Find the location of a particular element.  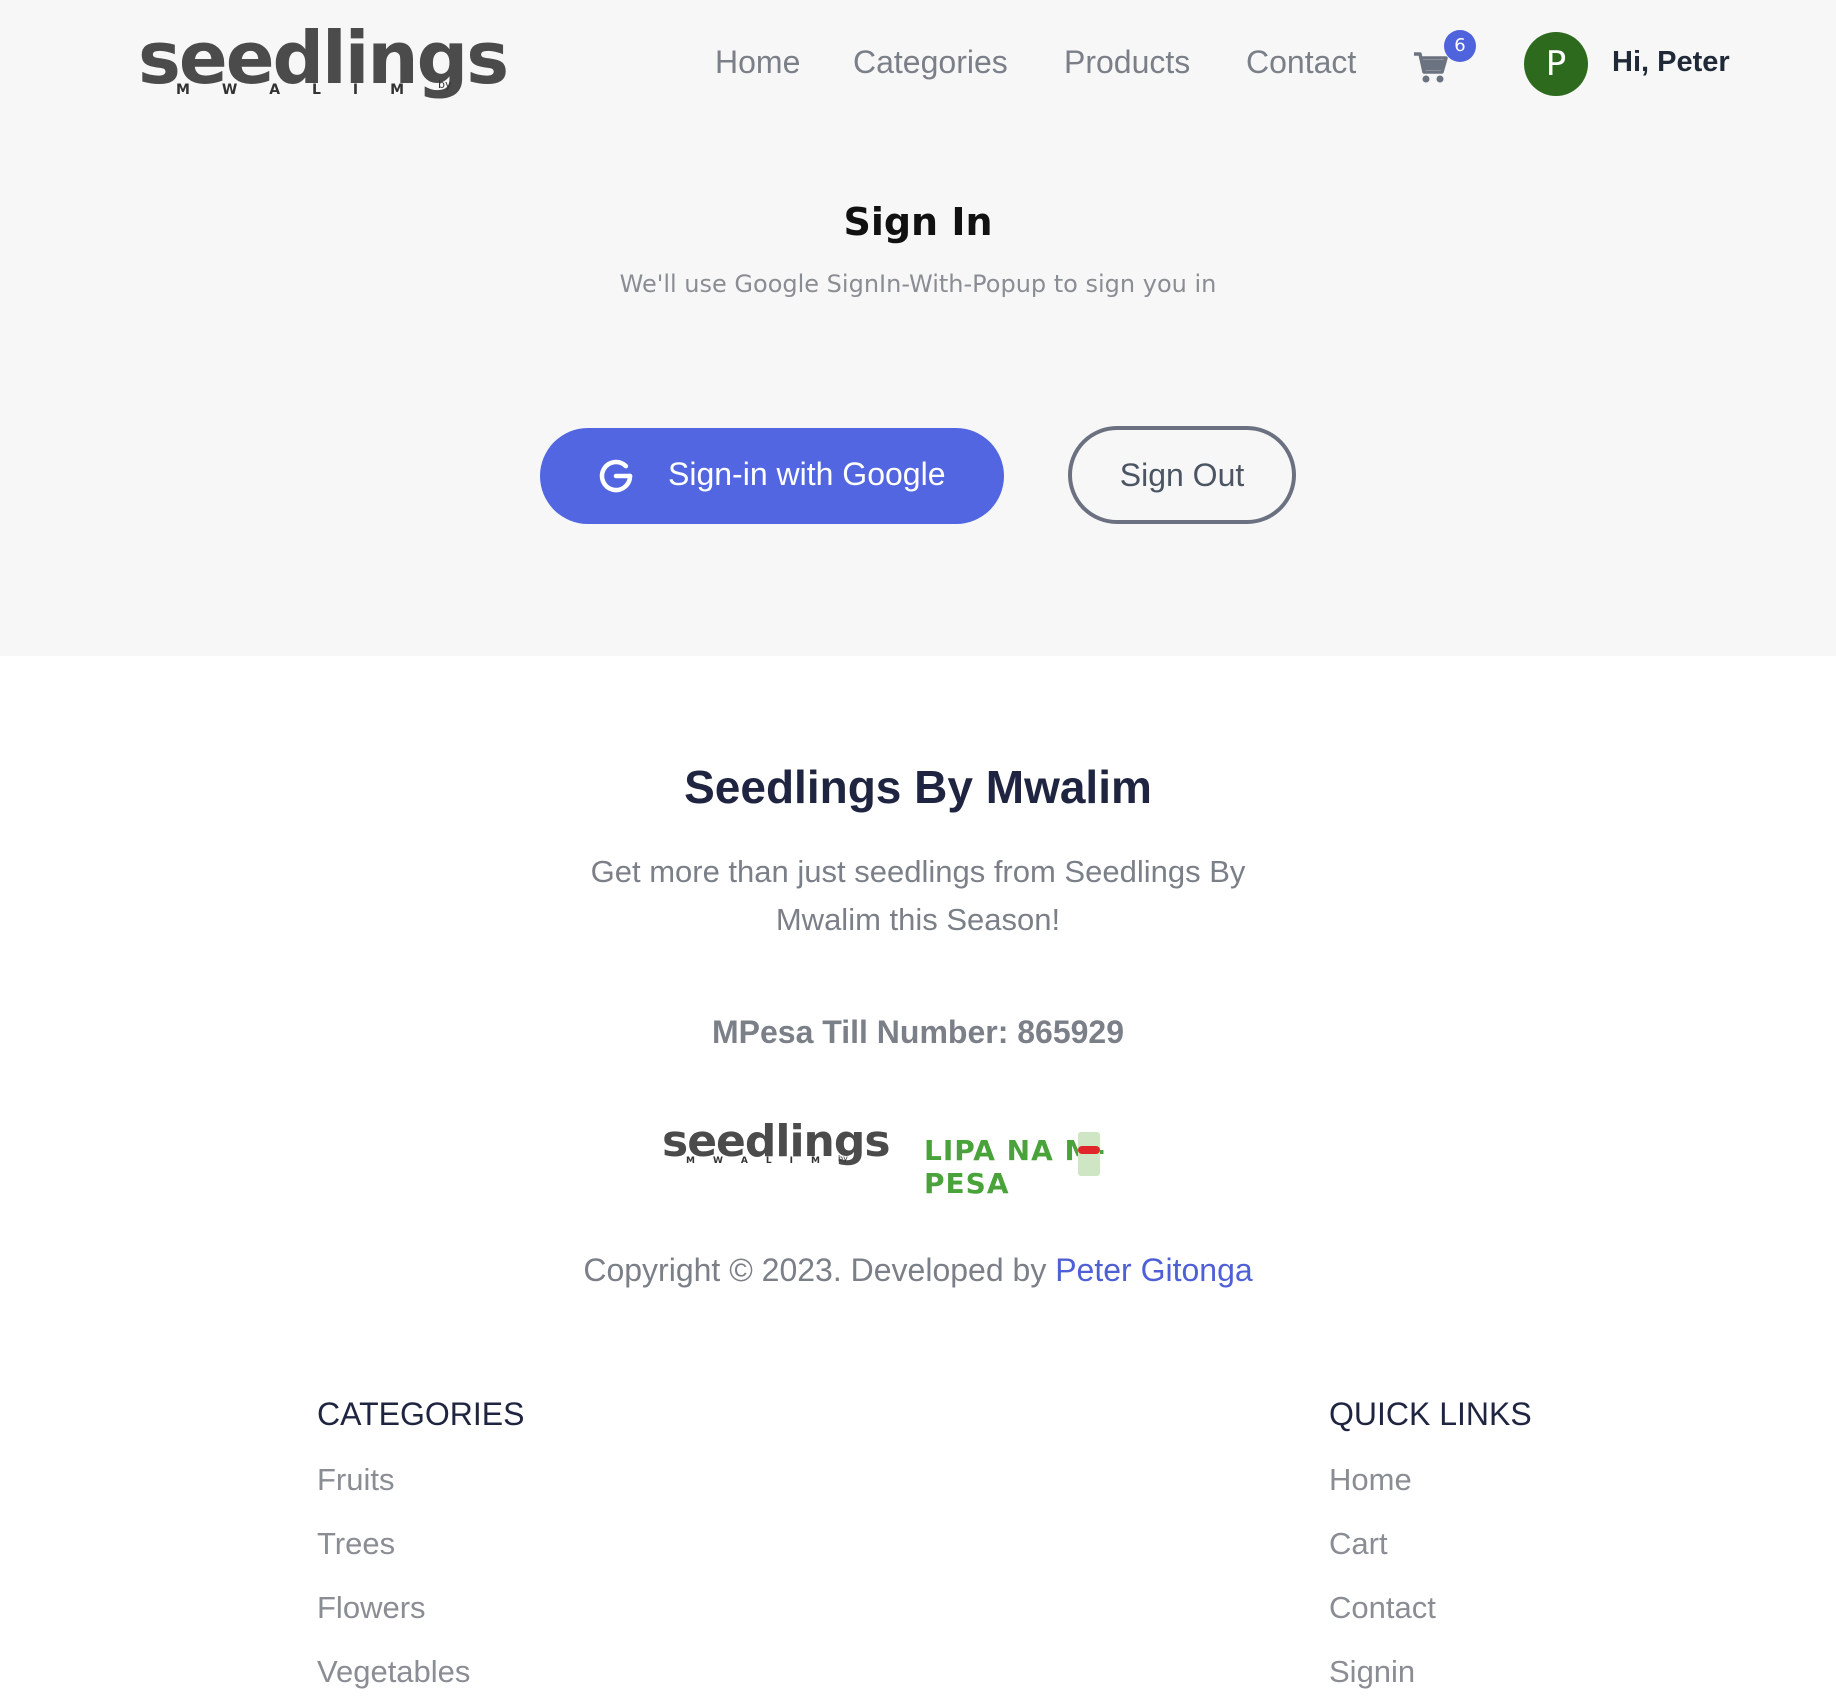

avatar: P is located at coordinates (1556, 64).